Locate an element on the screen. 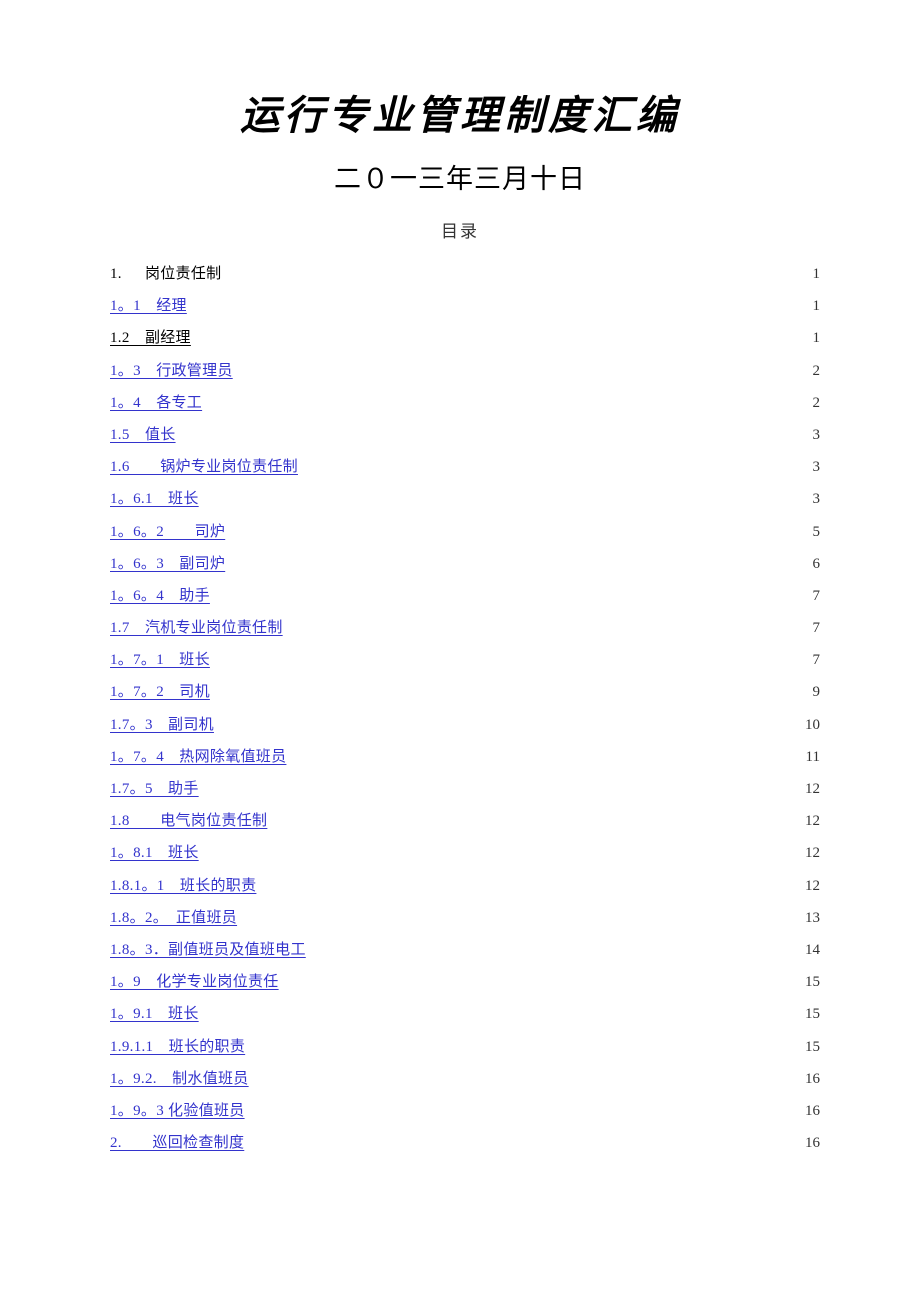 The image size is (920, 1302). toc-entry: 1。4 各专工 2 is located at coordinates (465, 403).